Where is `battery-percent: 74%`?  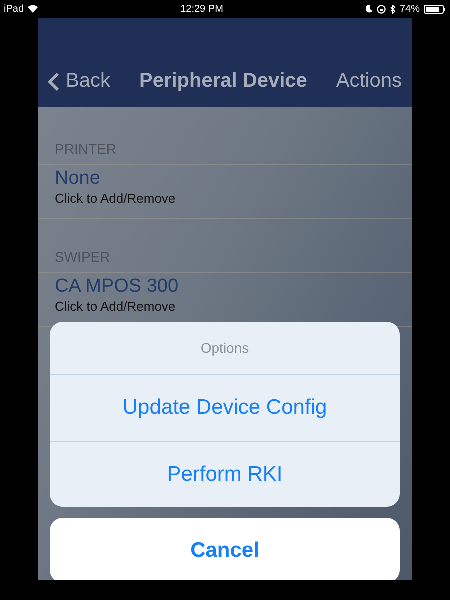
battery-percent: 74% is located at coordinates (410, 9).